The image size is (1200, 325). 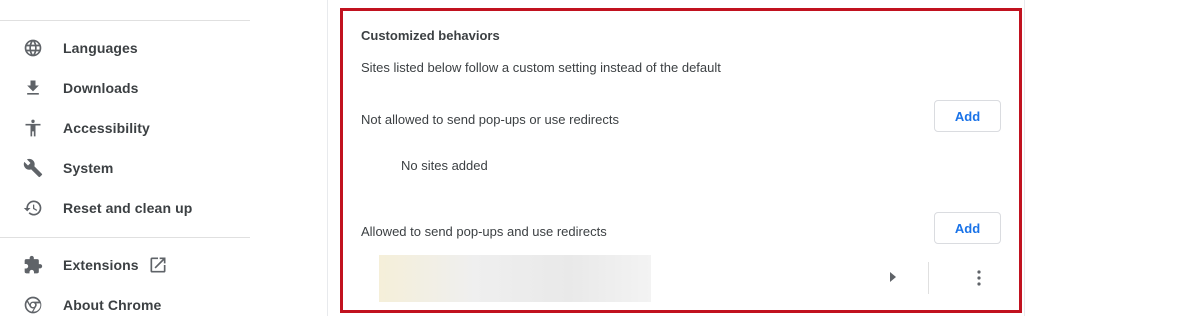 I want to click on sidebar-item-accessibility: Accessibility, so click(x=125, y=128).